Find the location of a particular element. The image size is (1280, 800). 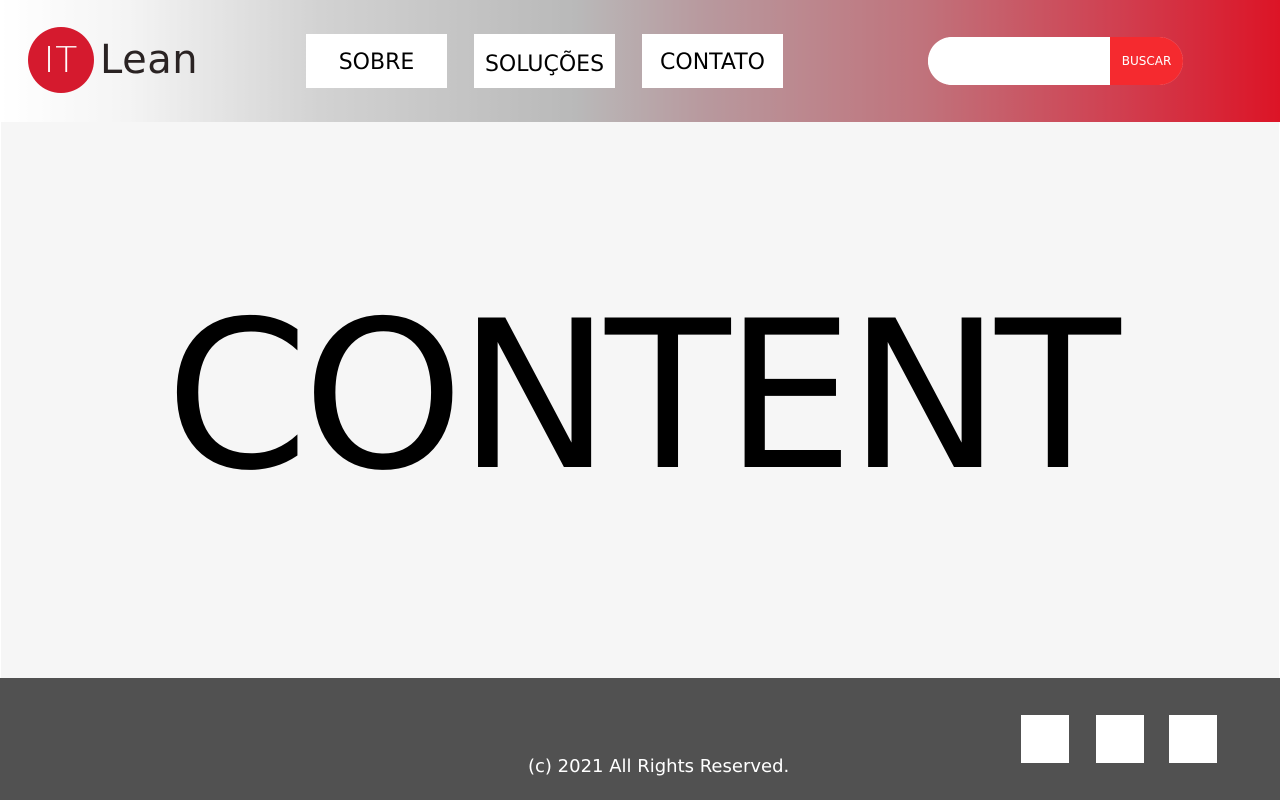

search-input is located at coordinates (1019, 61).